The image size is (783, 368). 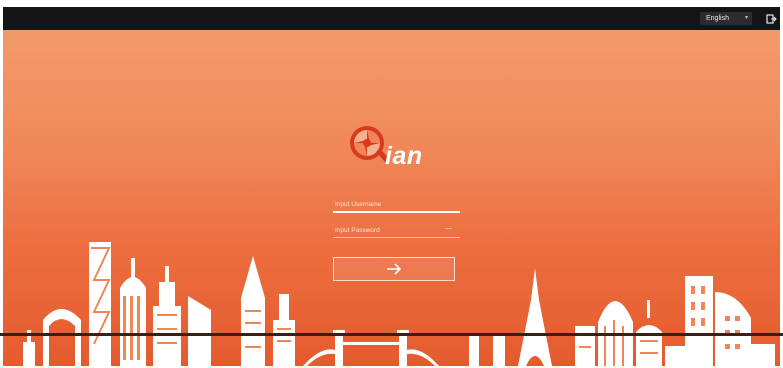 I want to click on language-select: English ▾, so click(x=726, y=18).